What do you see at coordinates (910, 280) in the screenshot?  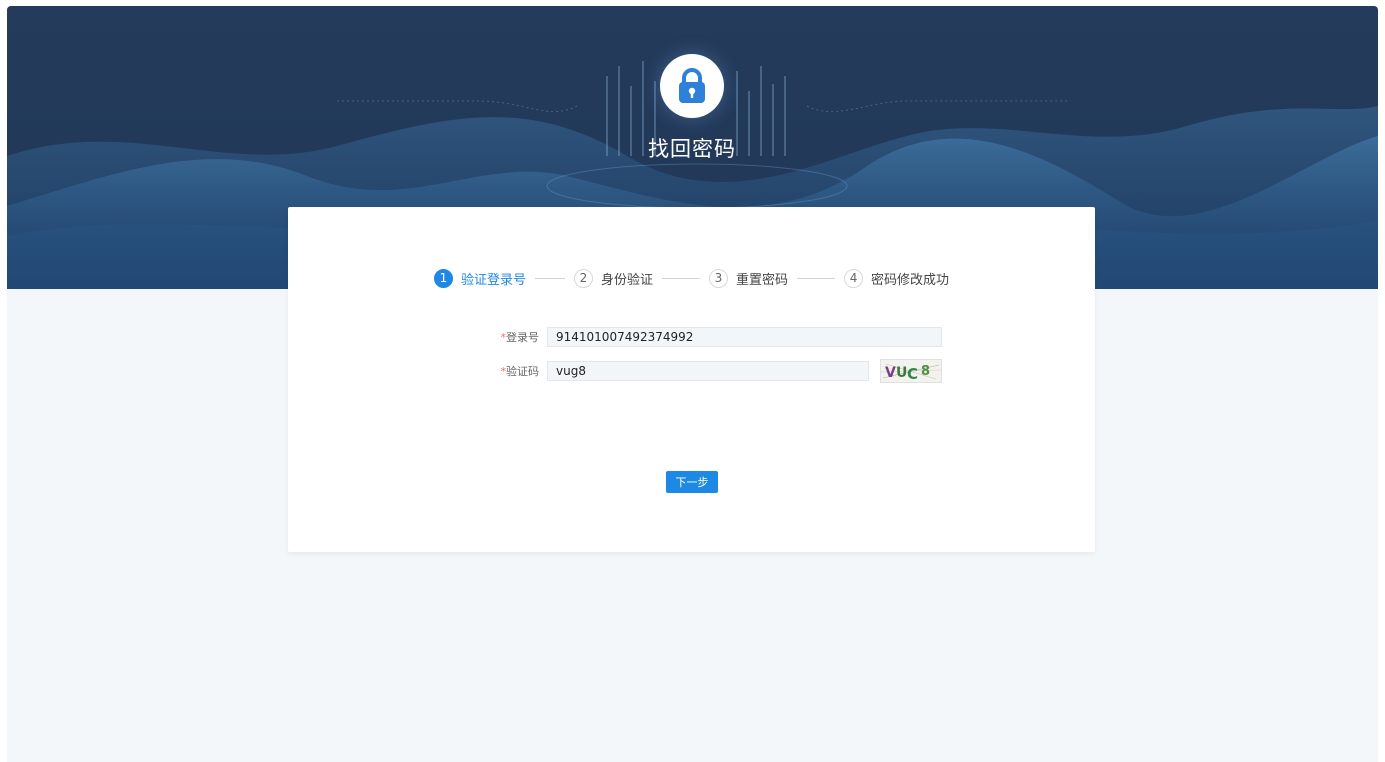 I see `step-4-label: 密码修改成功` at bounding box center [910, 280].